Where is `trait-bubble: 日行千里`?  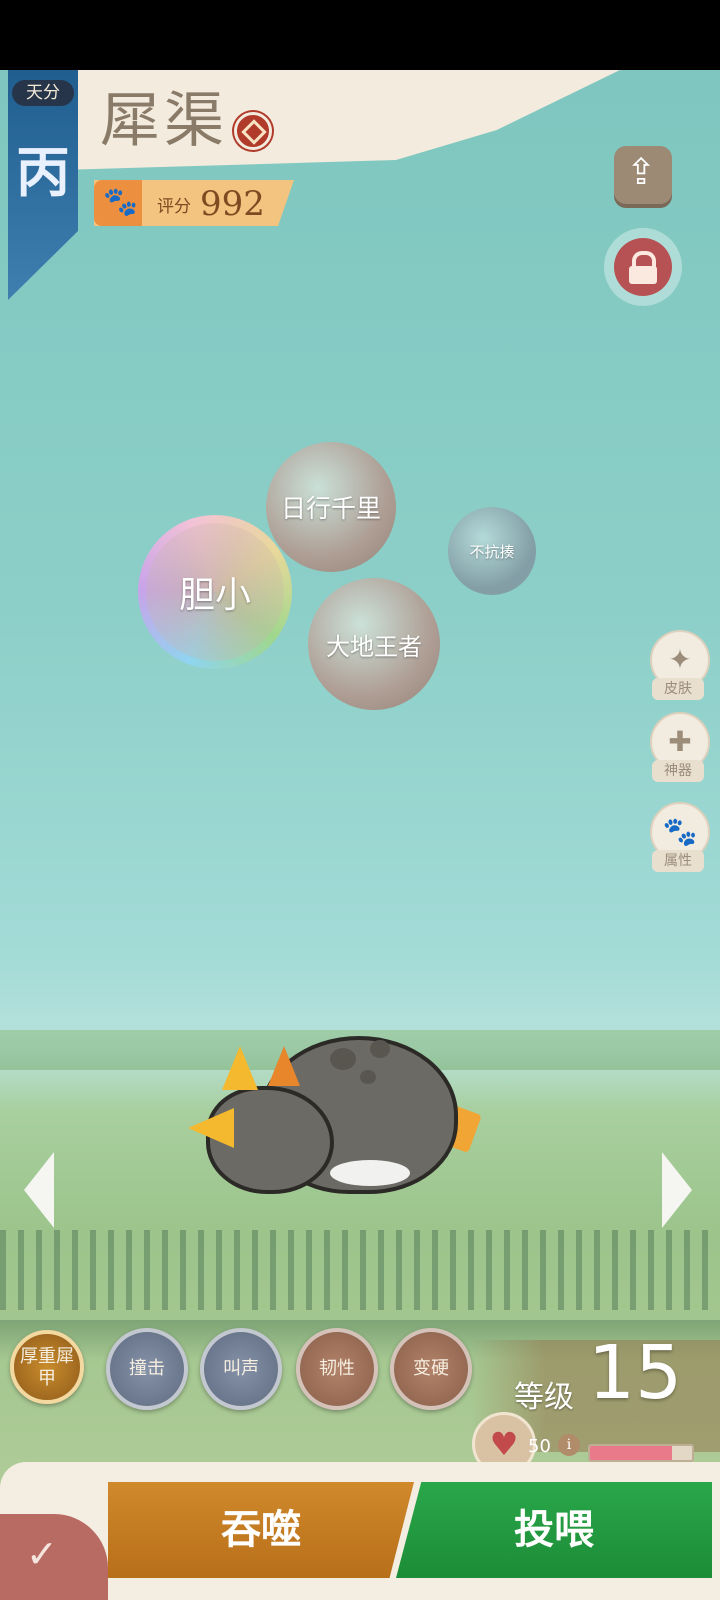 trait-bubble: 日行千里 is located at coordinates (331, 507).